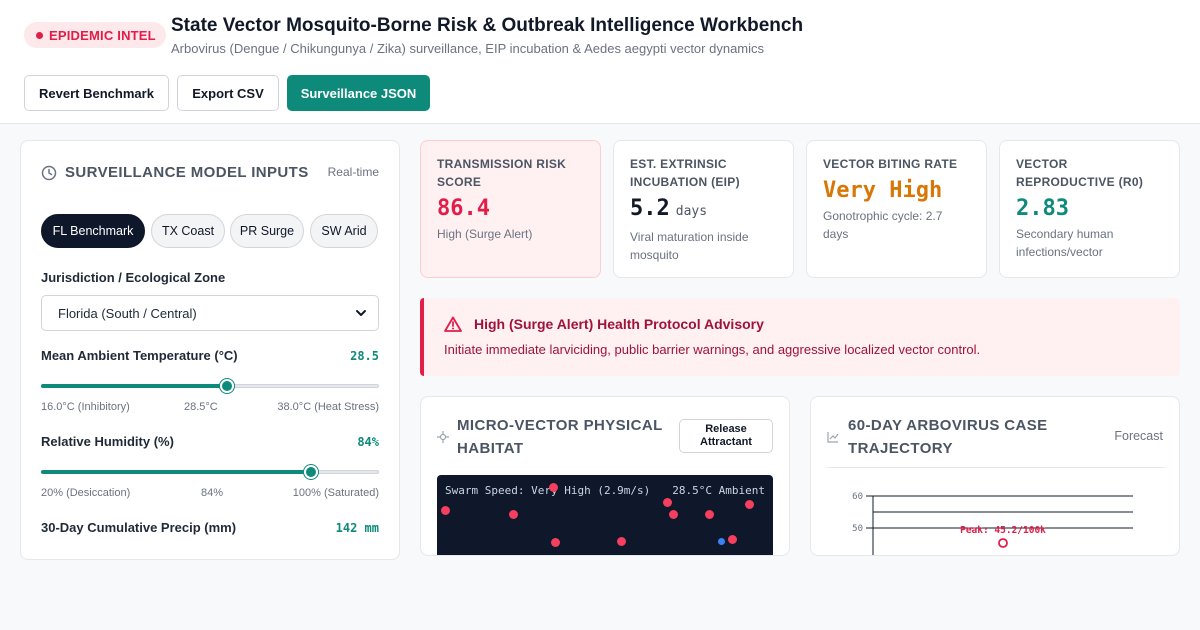  I want to click on preset-fl-benchmark: FL Benchmark, so click(93, 231).